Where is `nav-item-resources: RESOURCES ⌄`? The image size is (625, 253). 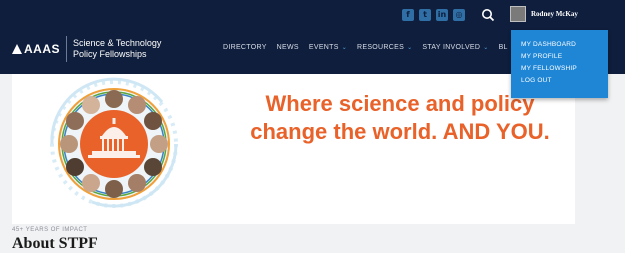 nav-item-resources: RESOURCES ⌄ is located at coordinates (384, 47).